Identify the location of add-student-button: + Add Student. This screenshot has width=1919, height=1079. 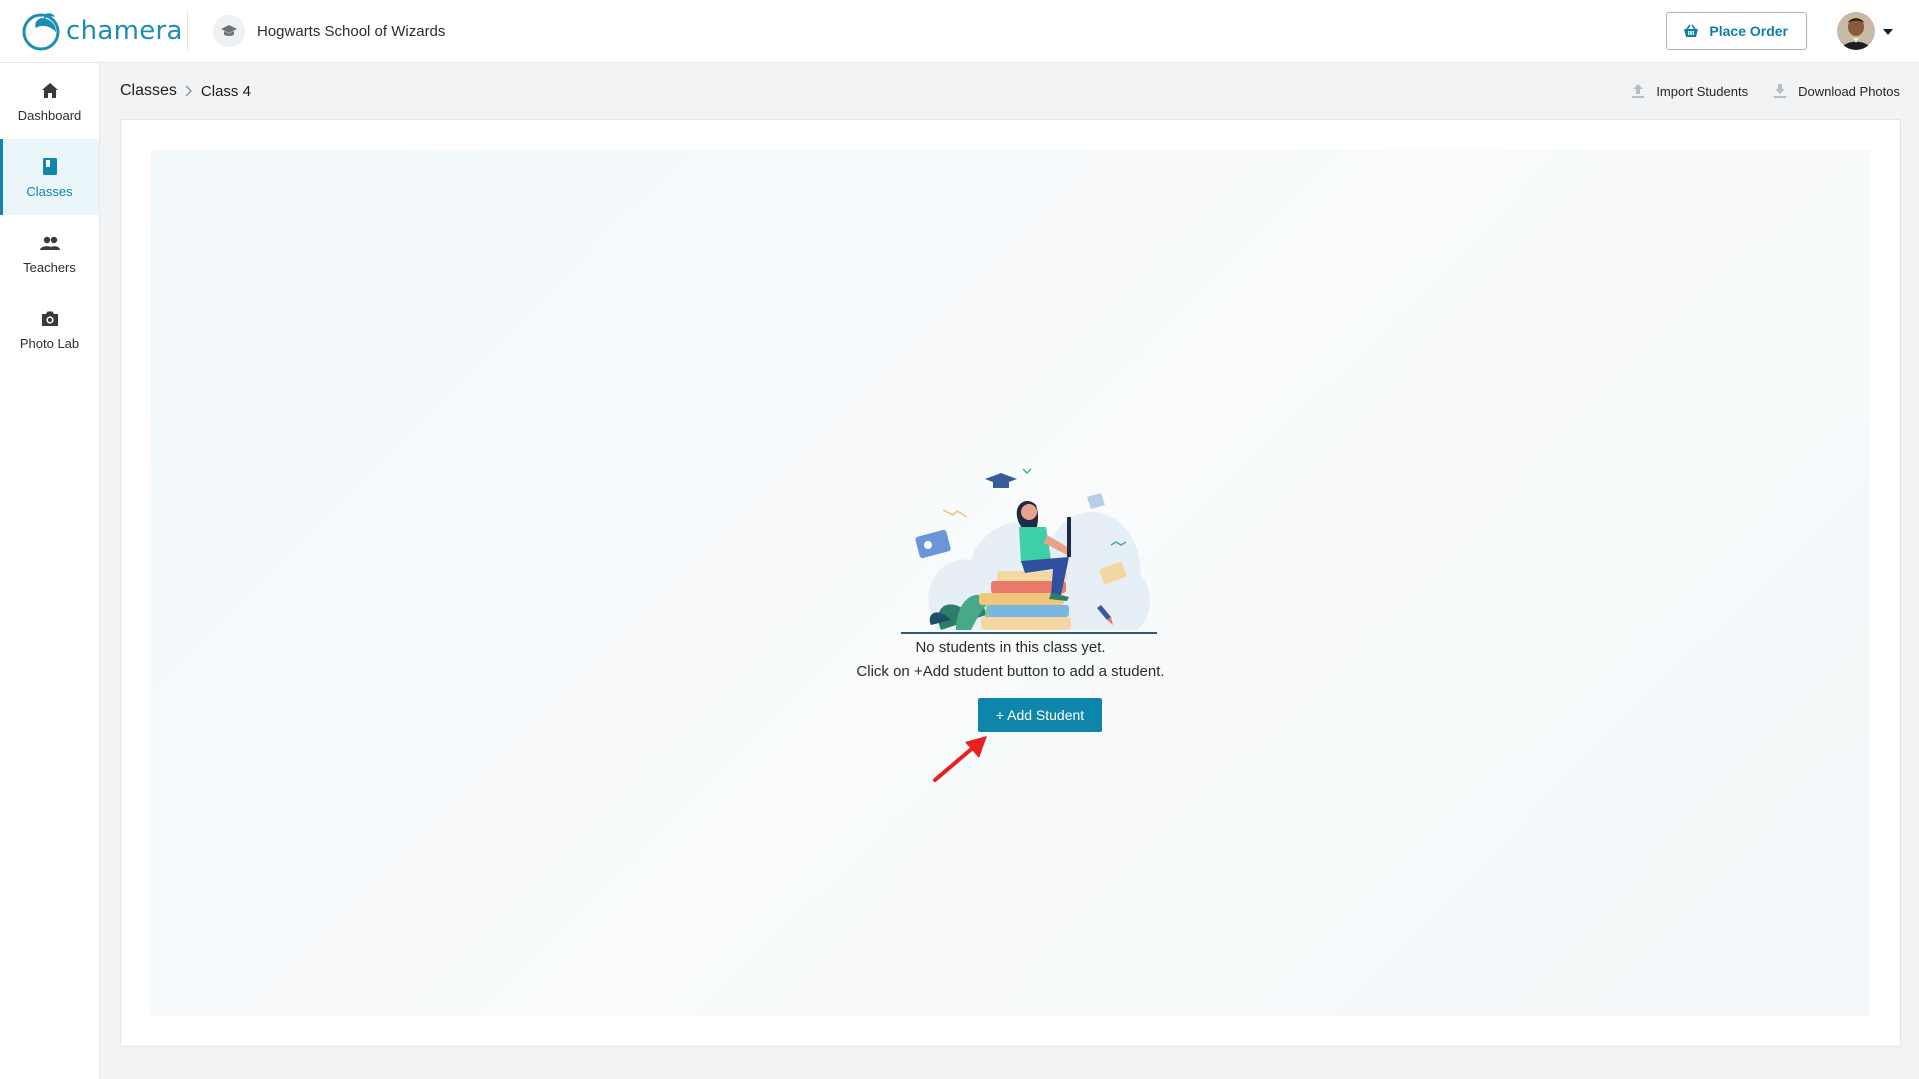
(1040, 715).